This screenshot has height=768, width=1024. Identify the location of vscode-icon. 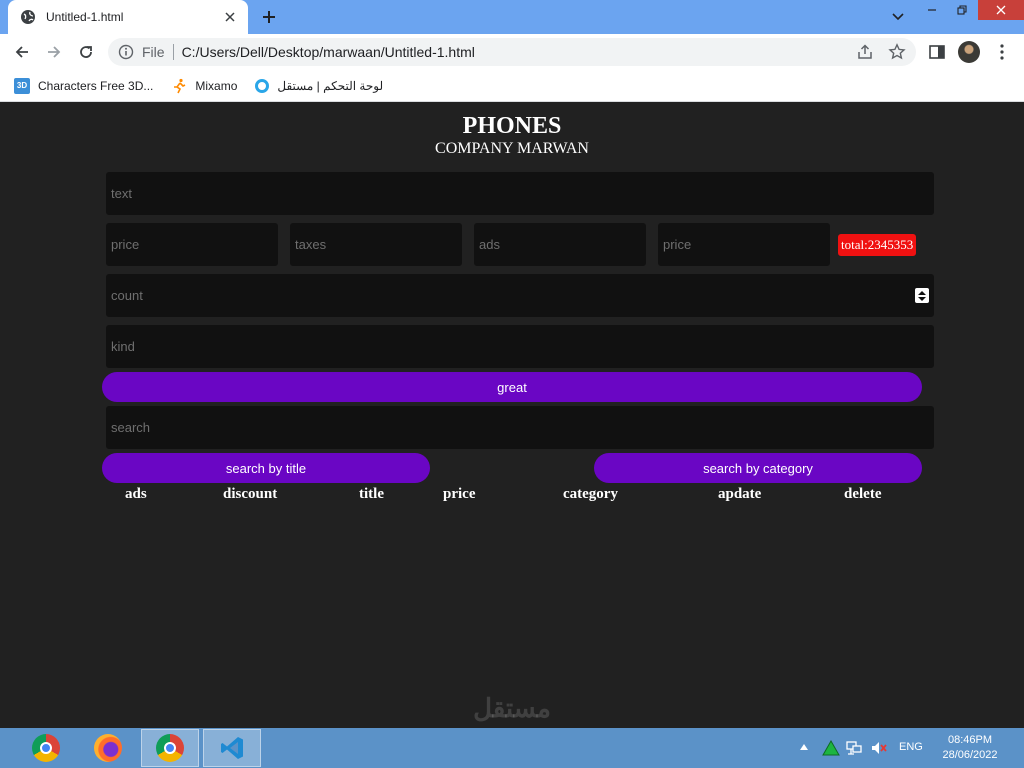
(232, 748).